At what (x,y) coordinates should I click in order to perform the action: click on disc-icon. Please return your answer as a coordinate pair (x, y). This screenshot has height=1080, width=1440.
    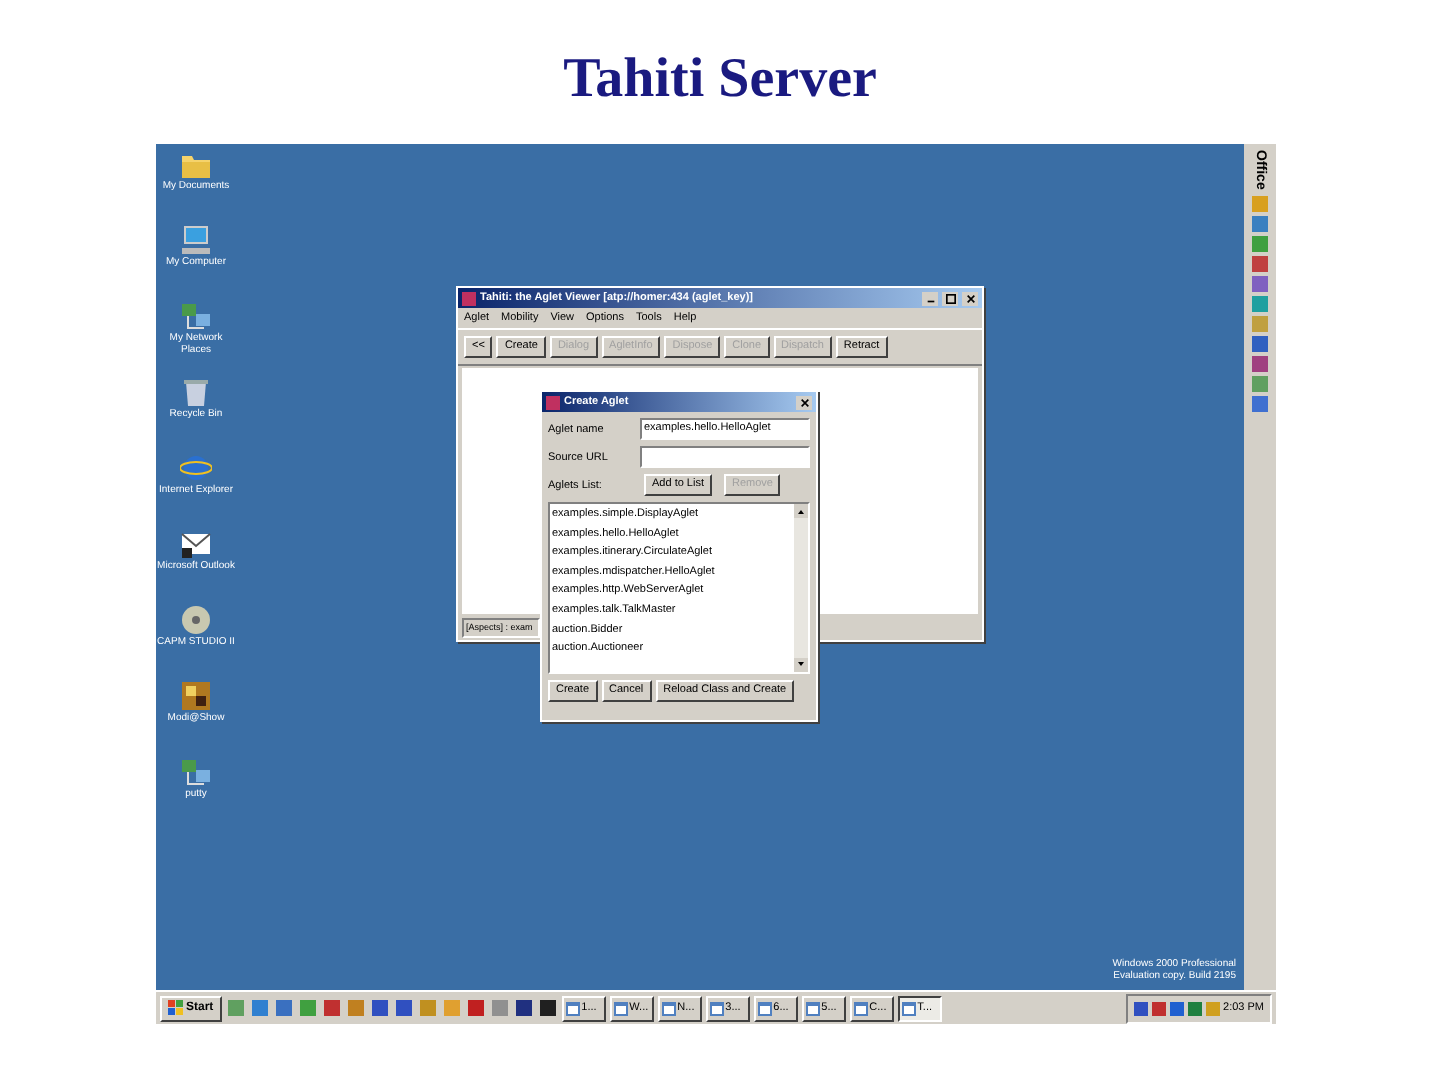
    Looking at the image, I should click on (196, 620).